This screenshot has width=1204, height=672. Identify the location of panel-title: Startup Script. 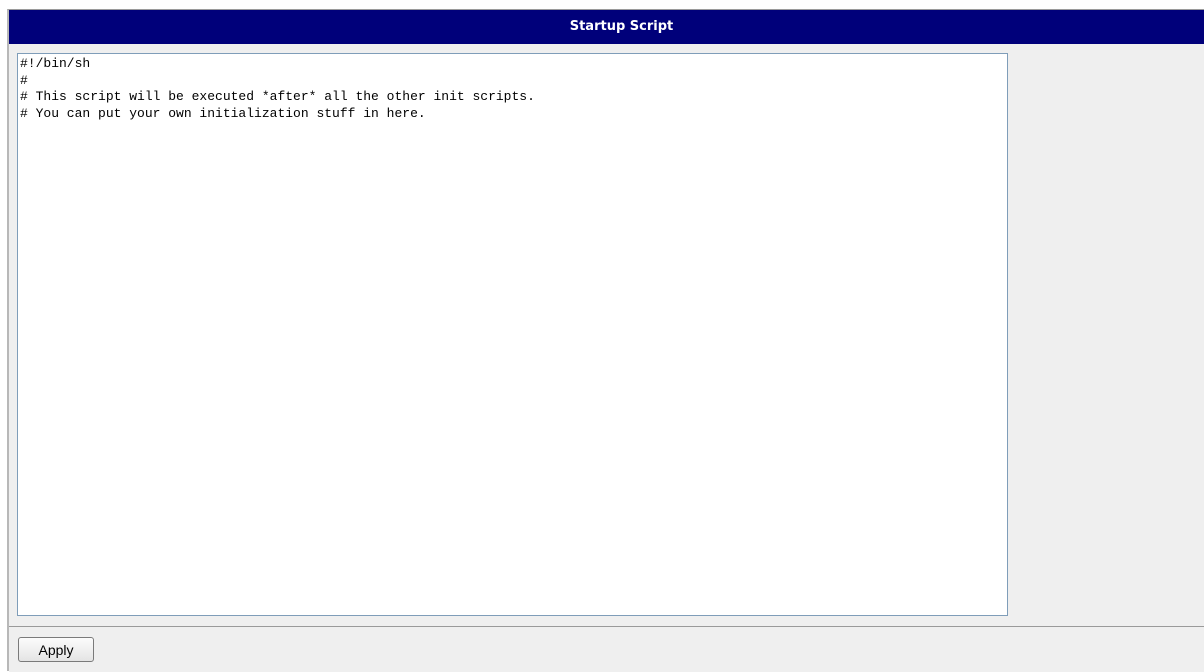
(606, 27).